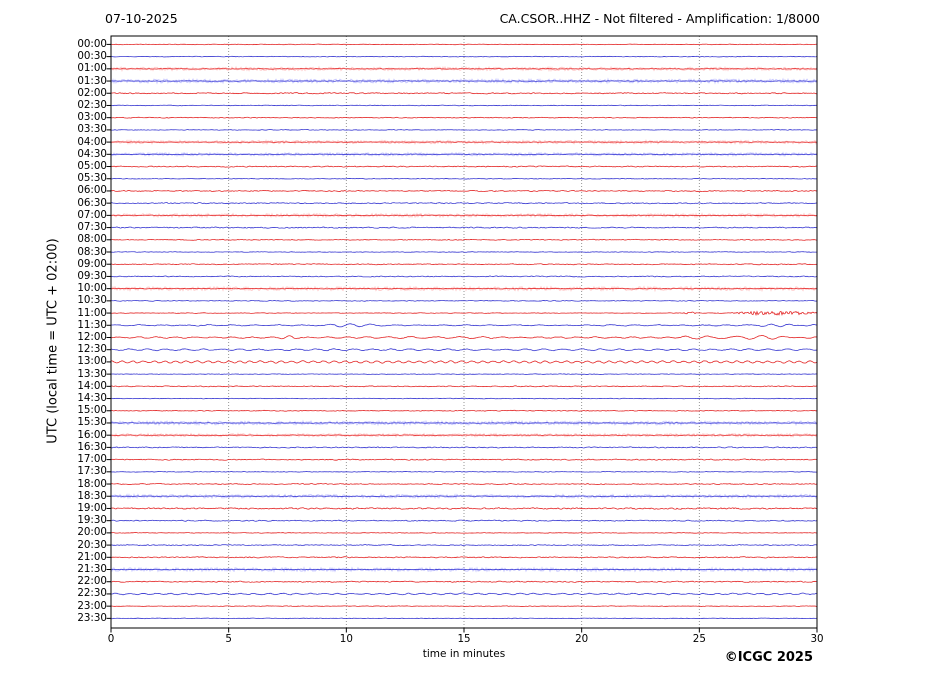 This screenshot has height=696, width=927. I want to click on x-axis-label: time in minutes, so click(464, 654).